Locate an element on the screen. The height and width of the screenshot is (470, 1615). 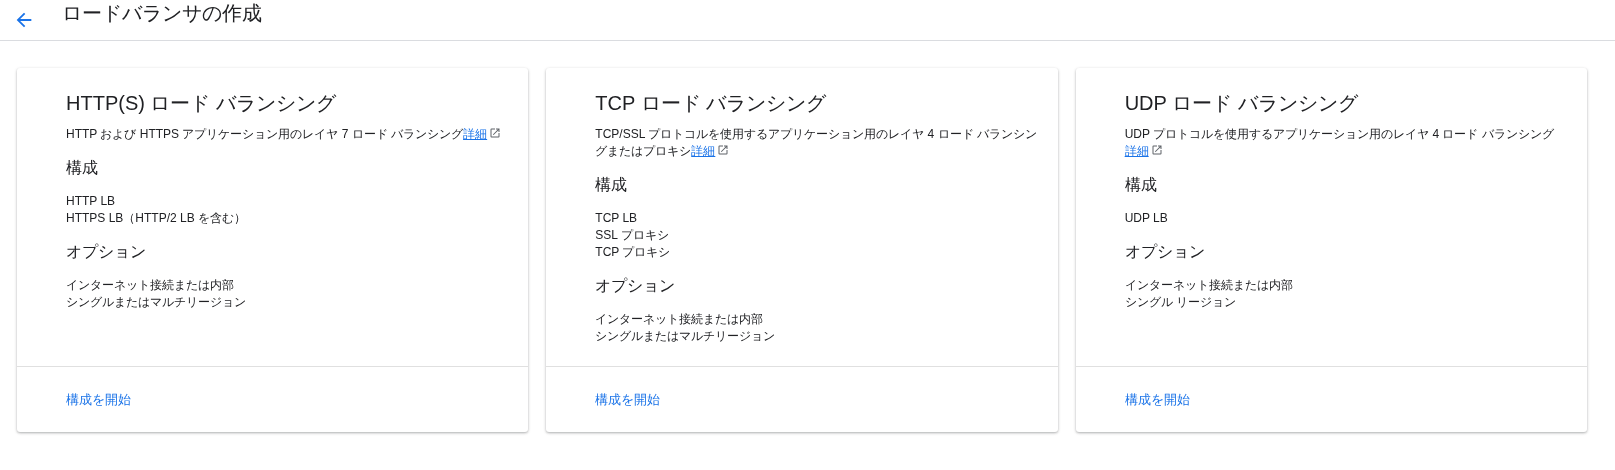
card-title: TCP ロード バランシング is located at coordinates (711, 103).